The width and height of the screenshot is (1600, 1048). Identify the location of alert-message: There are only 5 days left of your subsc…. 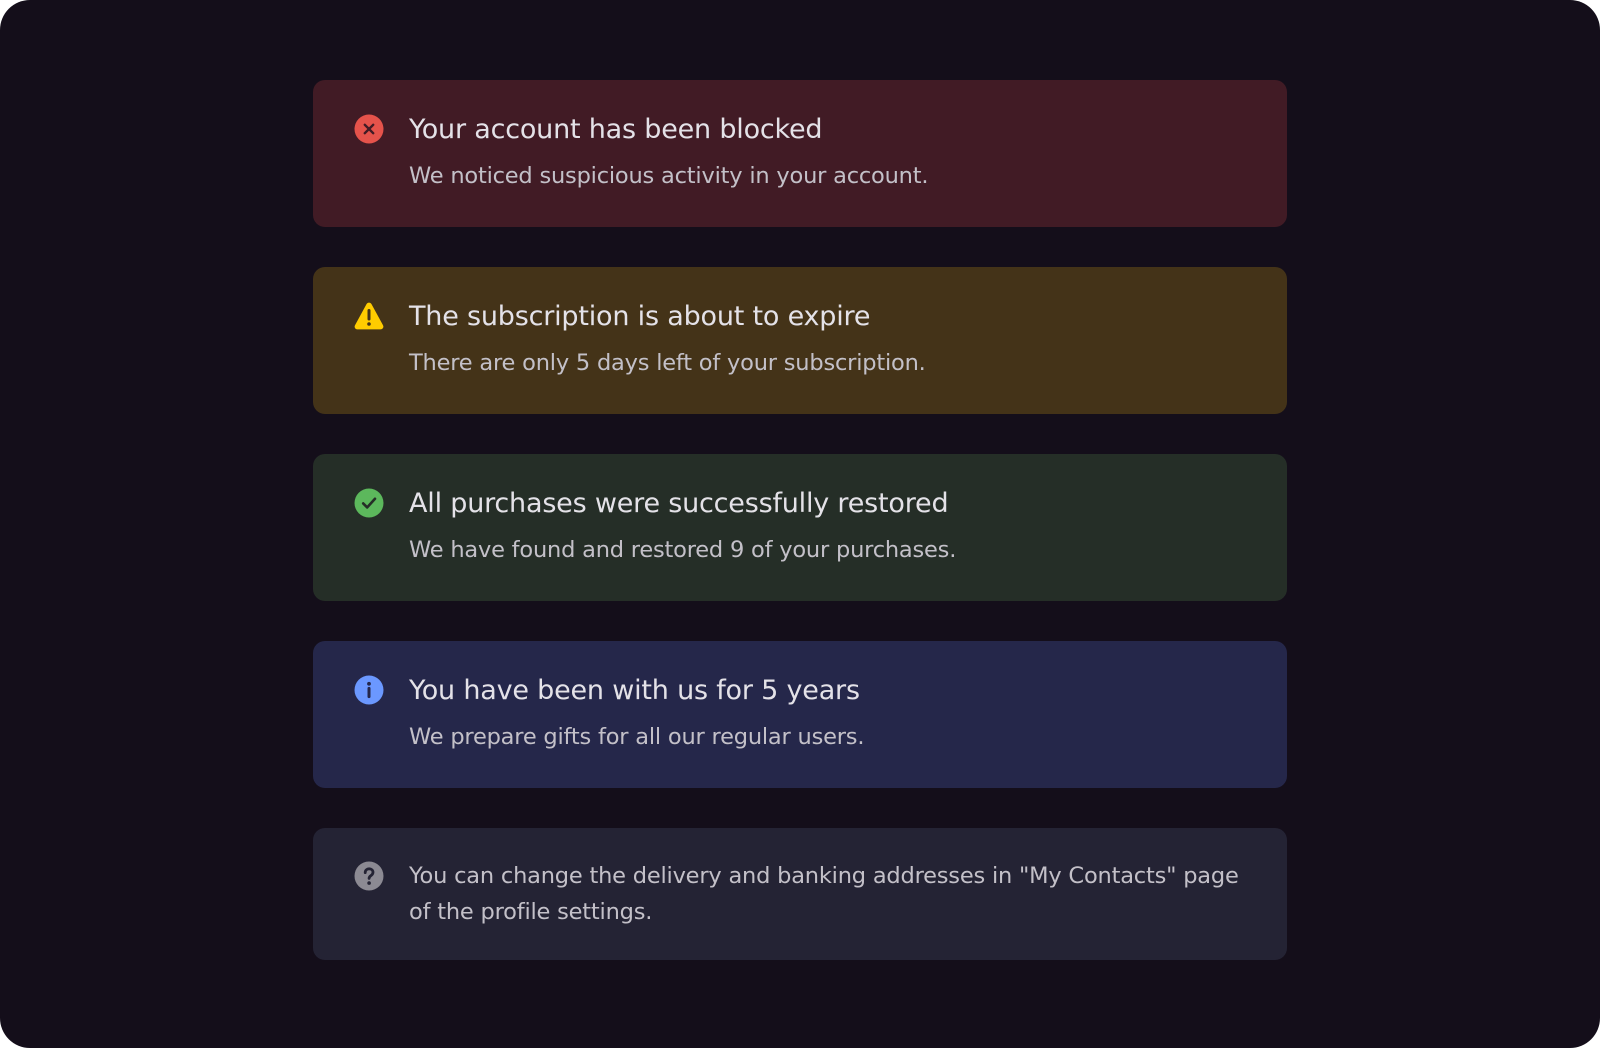
(667, 363).